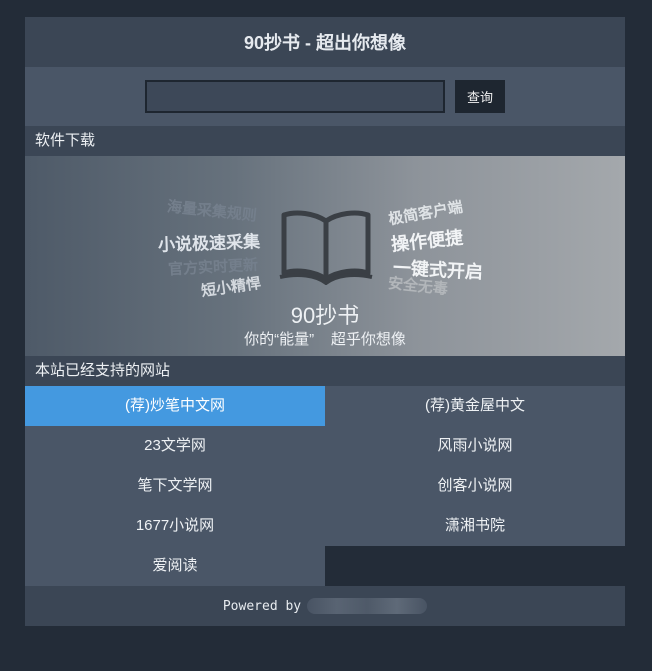  What do you see at coordinates (325, 339) in the screenshot?
I see `banner-slogan: 你的“能量” 超乎你想像` at bounding box center [325, 339].